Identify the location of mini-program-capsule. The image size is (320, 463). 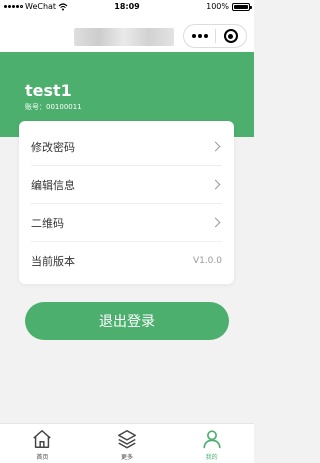
(215, 36).